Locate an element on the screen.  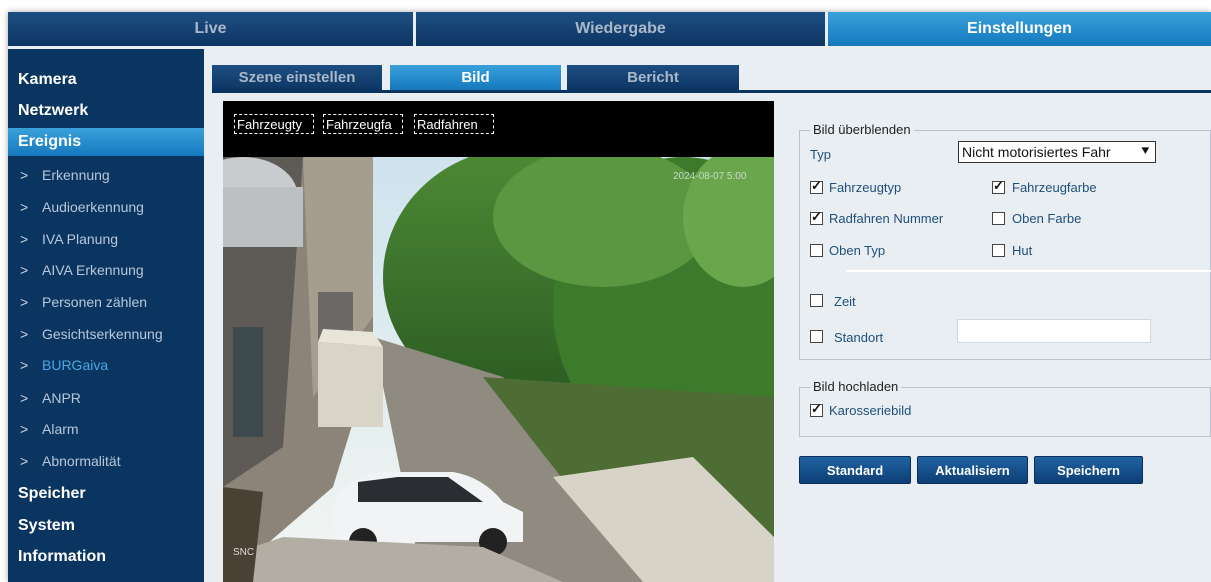
tab-live: Live is located at coordinates (212, 29).